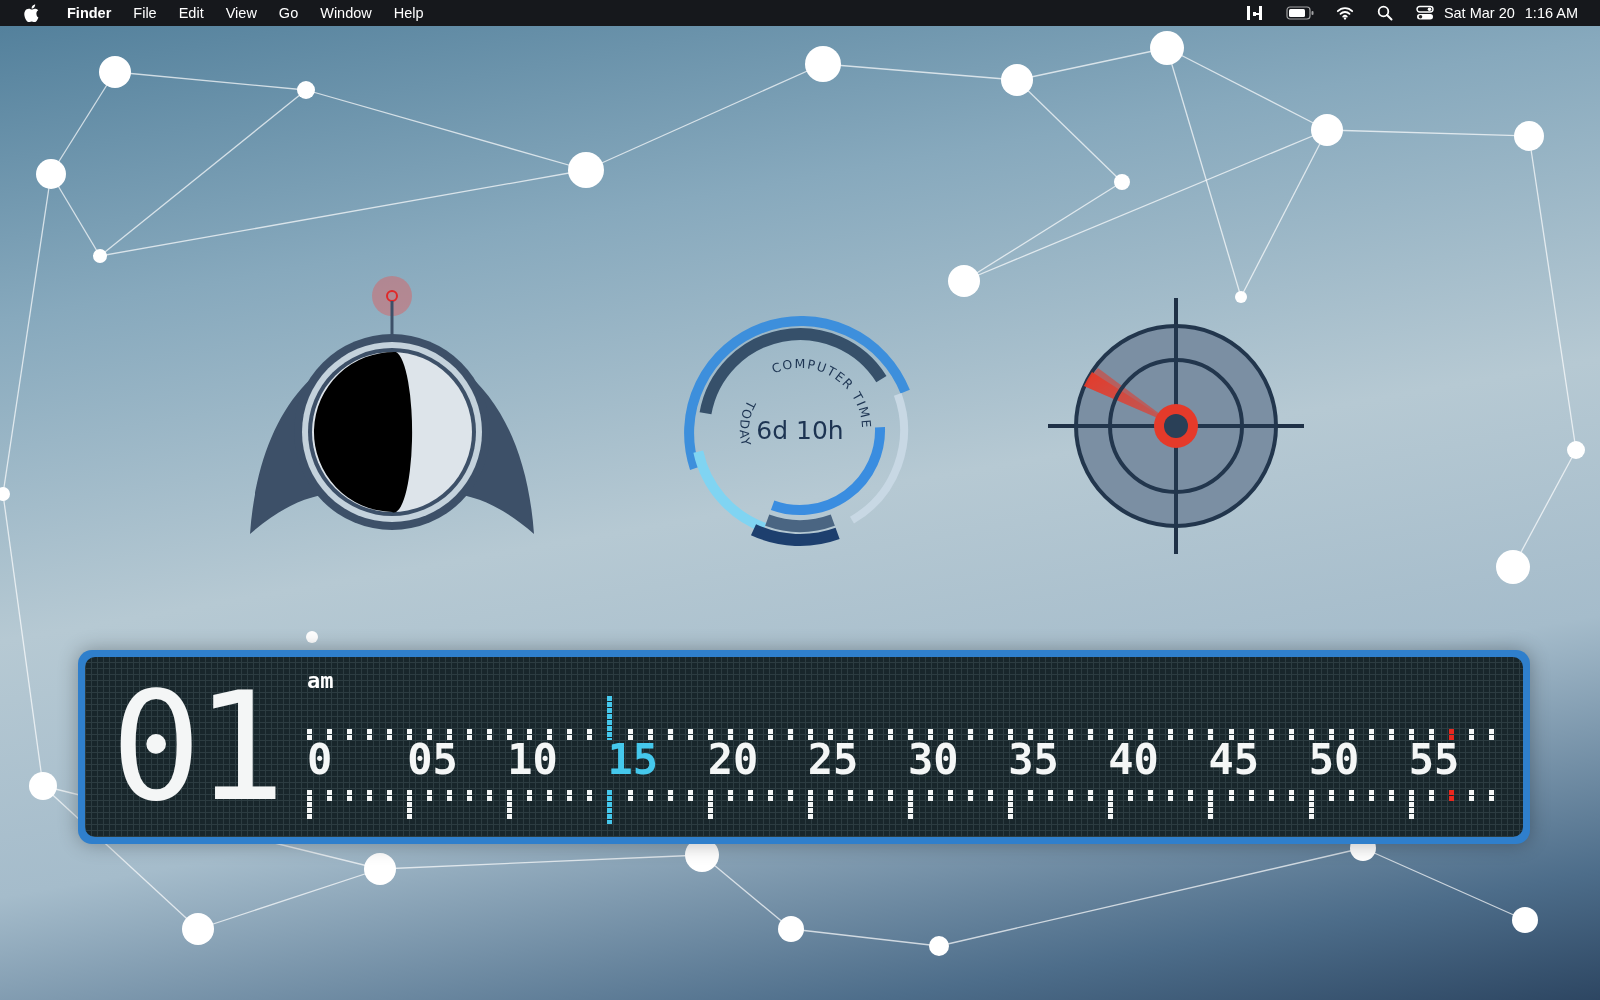 The width and height of the screenshot is (1600, 1000). I want to click on menu-item: Window, so click(346, 13).